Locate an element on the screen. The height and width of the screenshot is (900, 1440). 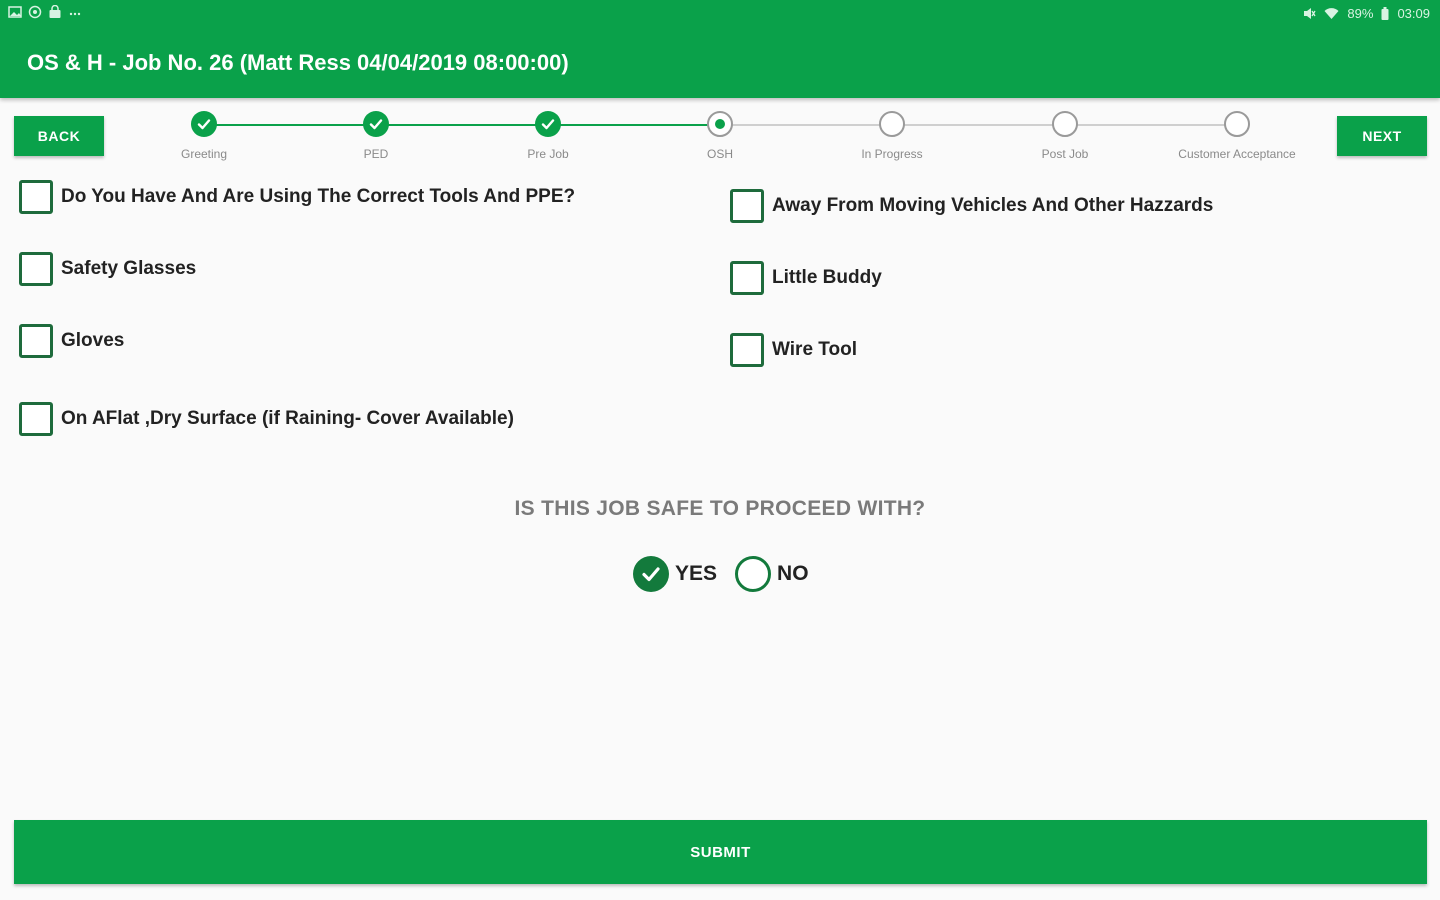
checkbox-safety-glasses: Safety Glasses is located at coordinates (107, 269).